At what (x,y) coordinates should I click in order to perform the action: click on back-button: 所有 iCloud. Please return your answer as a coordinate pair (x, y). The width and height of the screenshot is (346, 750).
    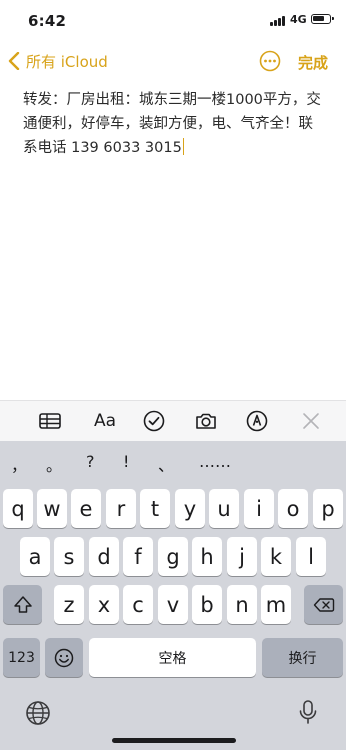
    Looking at the image, I should click on (58, 61).